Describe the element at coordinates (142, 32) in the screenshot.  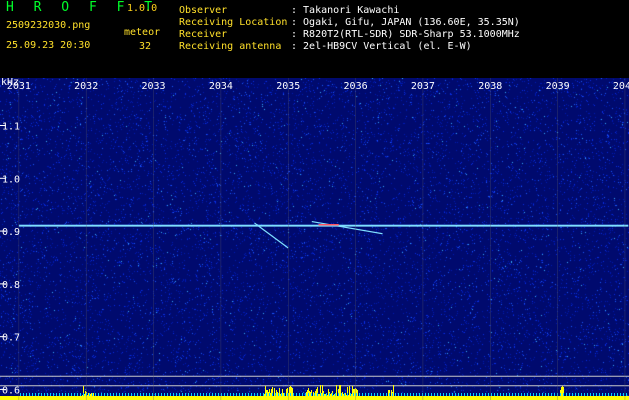
I see `detection-label: meteor` at that location.